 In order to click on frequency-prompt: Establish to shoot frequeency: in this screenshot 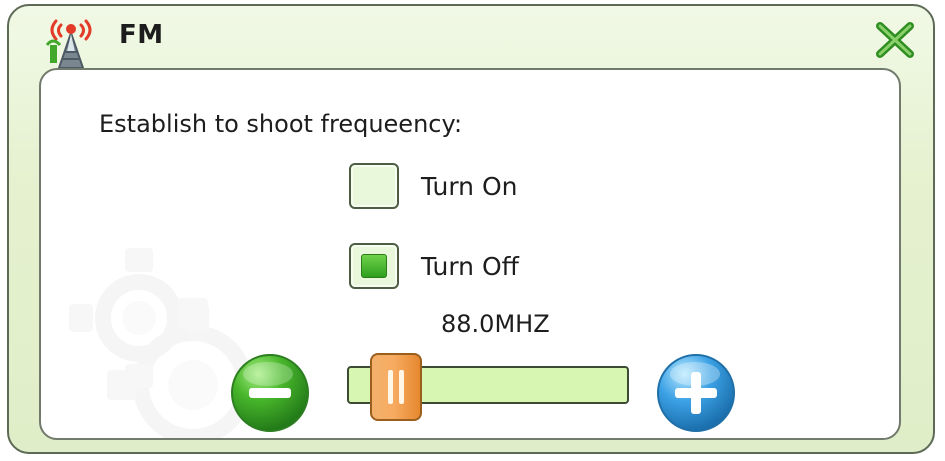, I will do `click(281, 124)`.